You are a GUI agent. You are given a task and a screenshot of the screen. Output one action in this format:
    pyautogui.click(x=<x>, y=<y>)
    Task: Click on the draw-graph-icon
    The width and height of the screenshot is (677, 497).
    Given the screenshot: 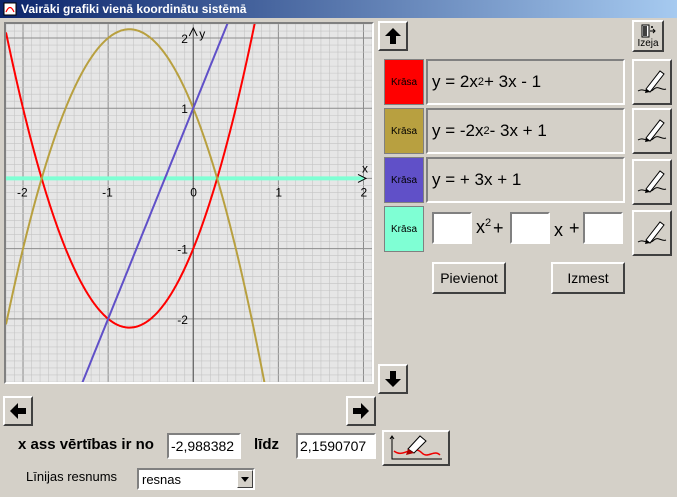 What is the action you would take?
    pyautogui.click(x=415, y=447)
    